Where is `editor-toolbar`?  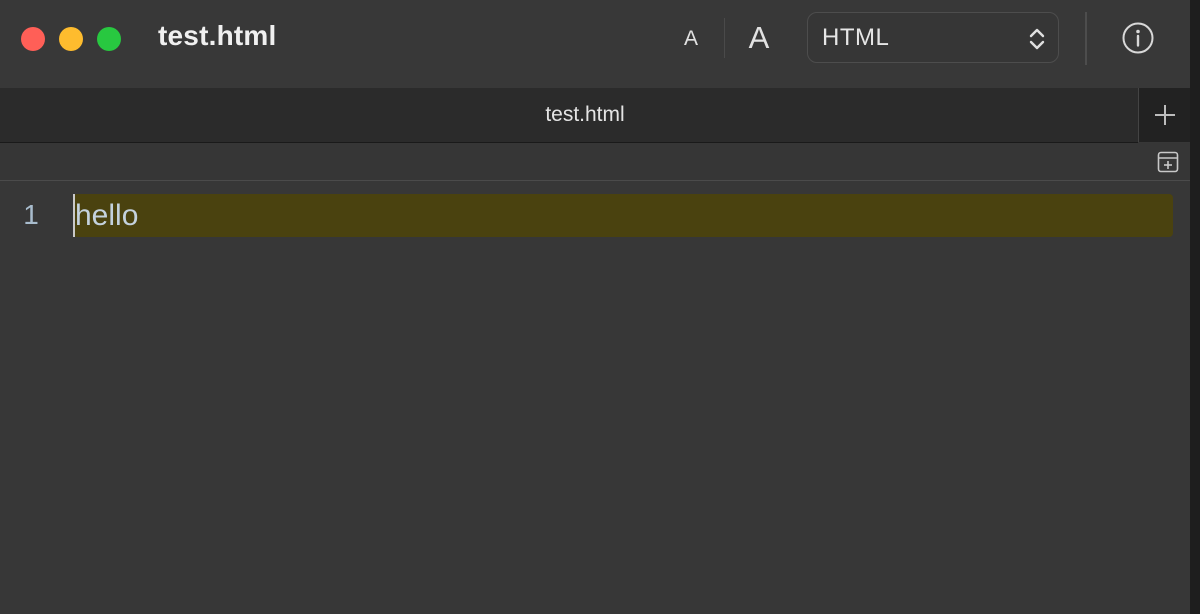 editor-toolbar is located at coordinates (595, 162).